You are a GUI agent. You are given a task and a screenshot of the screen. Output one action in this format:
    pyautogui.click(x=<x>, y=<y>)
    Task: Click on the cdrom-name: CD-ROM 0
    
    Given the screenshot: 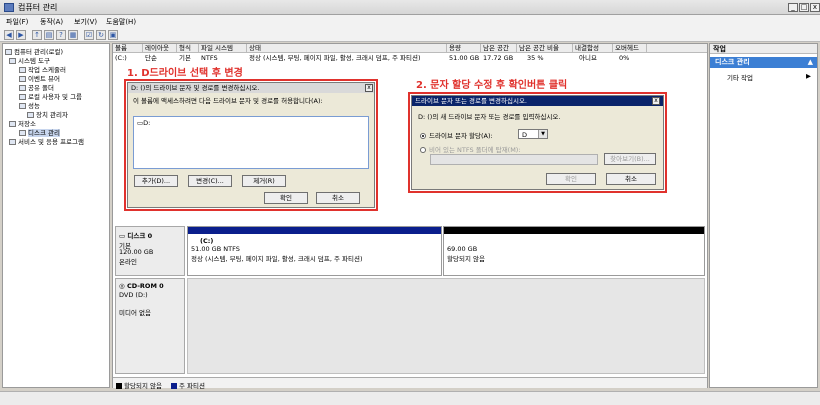 What is the action you would take?
    pyautogui.click(x=145, y=286)
    